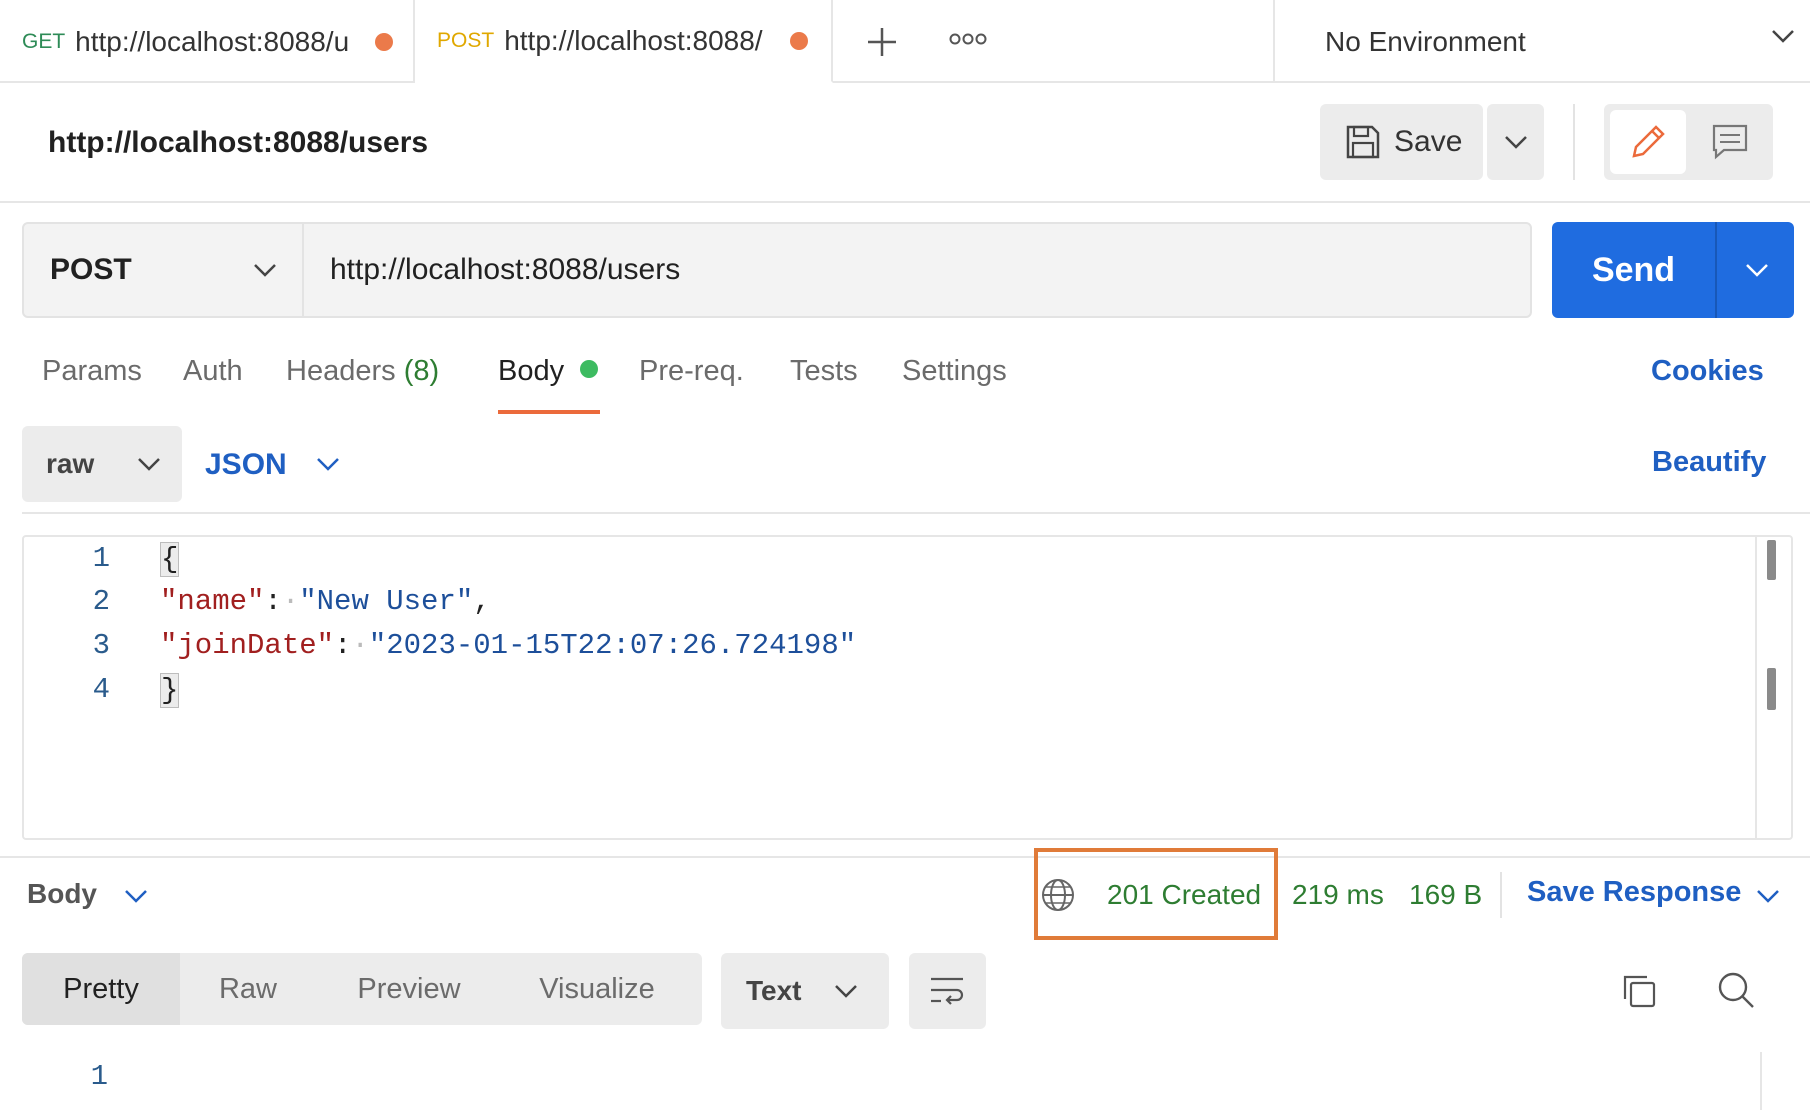  I want to click on line-number: 2, so click(101, 601).